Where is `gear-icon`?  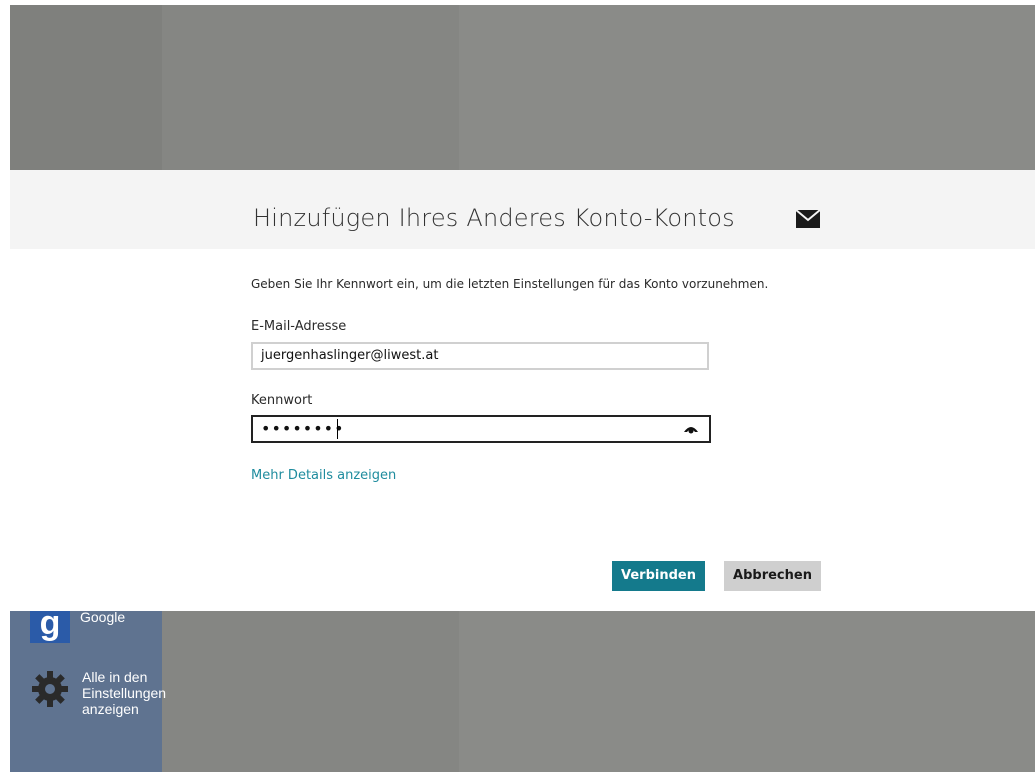
gear-icon is located at coordinates (50, 689).